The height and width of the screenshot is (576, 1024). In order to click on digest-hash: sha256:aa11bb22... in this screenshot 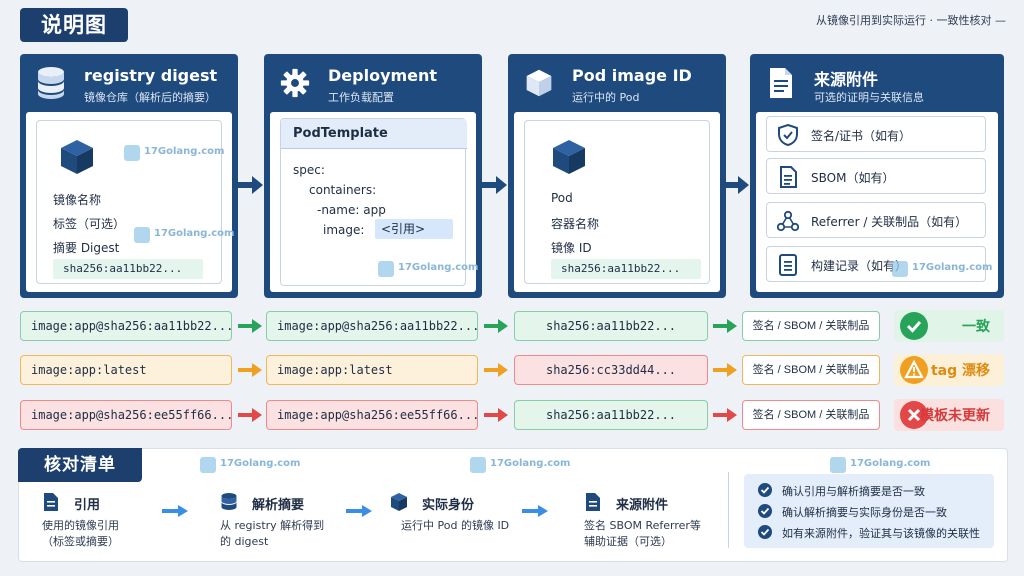, I will do `click(128, 269)`.